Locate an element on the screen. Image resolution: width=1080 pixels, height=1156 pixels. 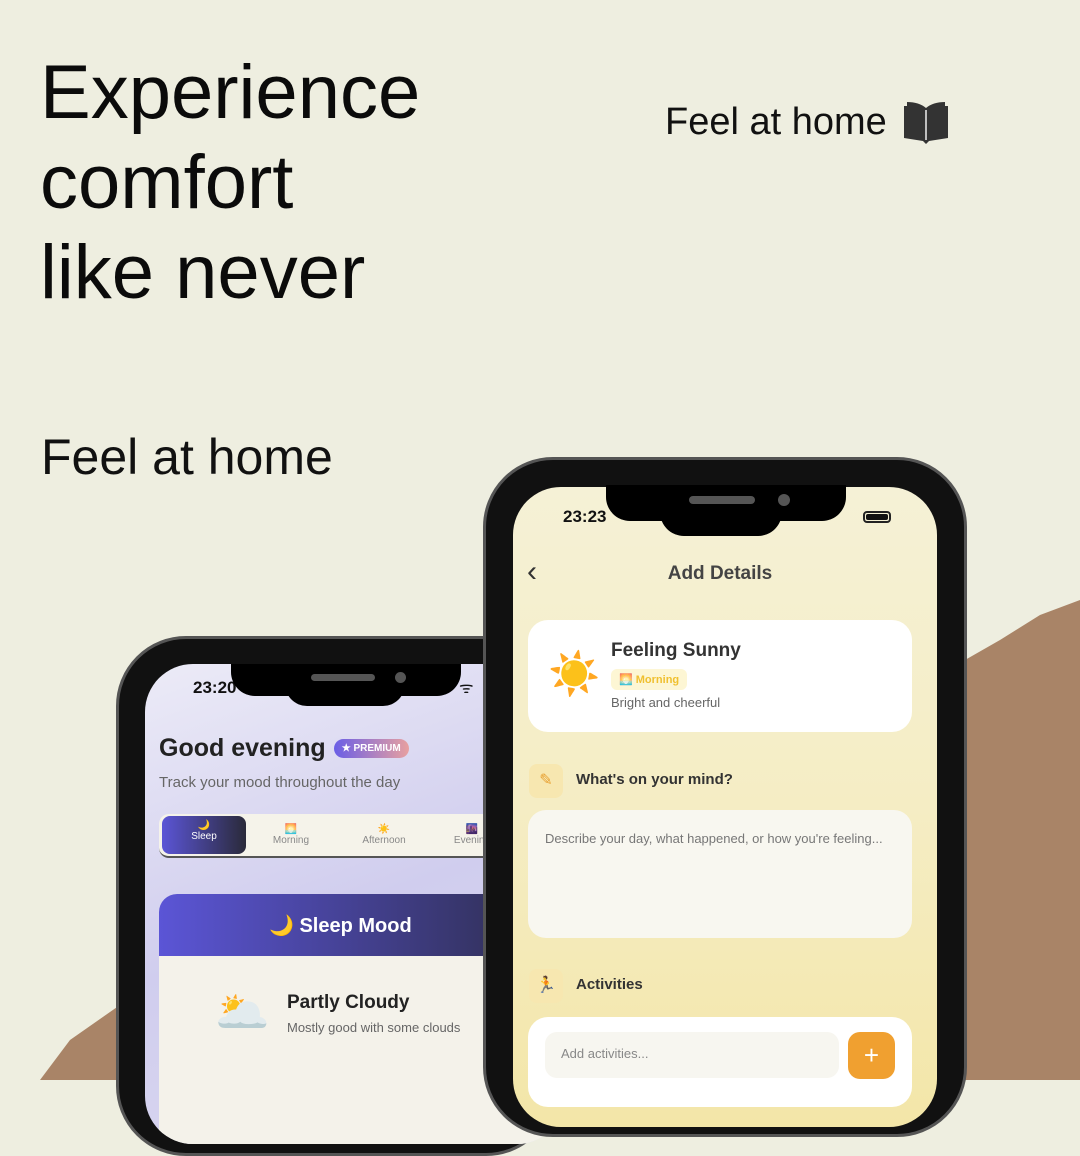
status-time: 23:20 is located at coordinates (215, 687).